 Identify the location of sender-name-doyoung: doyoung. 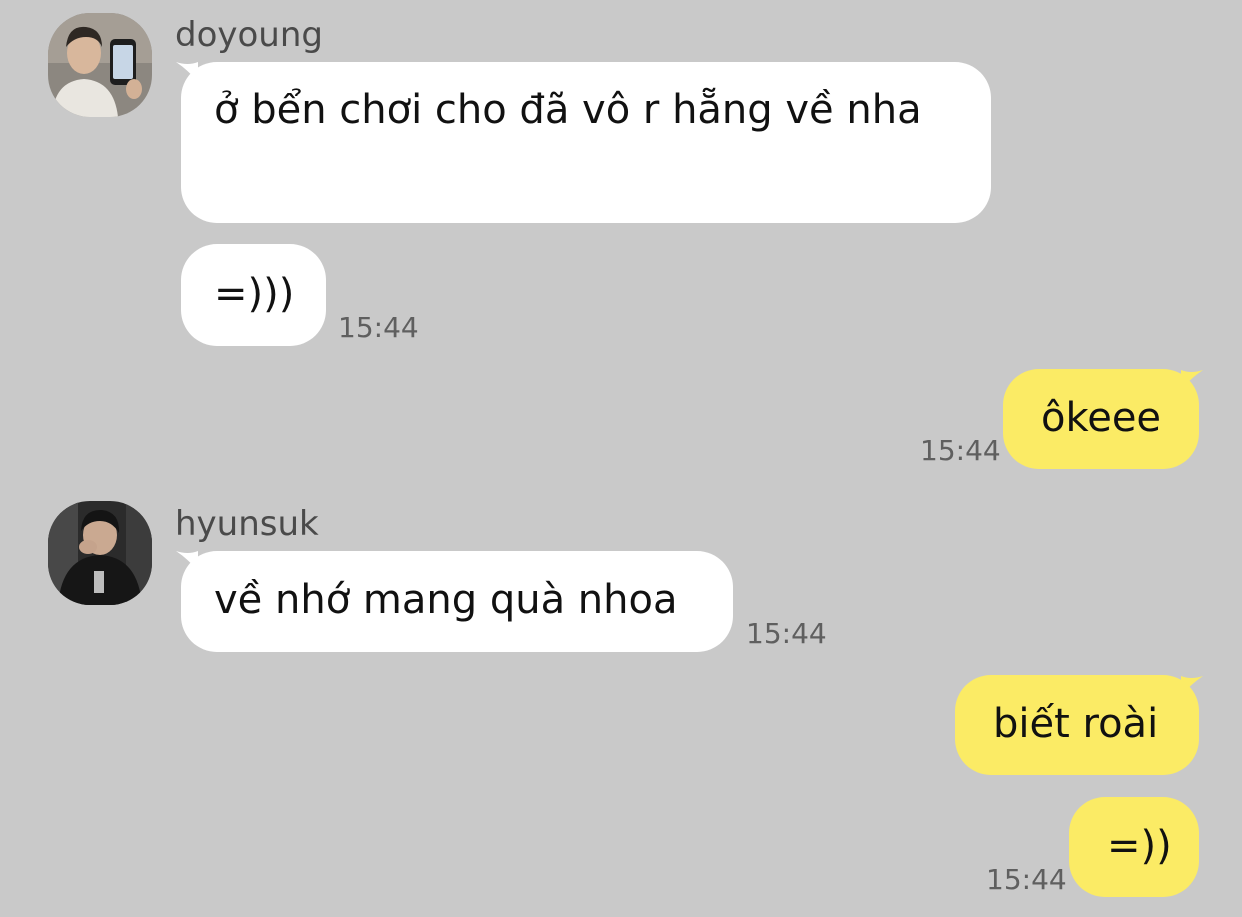
(249, 35).